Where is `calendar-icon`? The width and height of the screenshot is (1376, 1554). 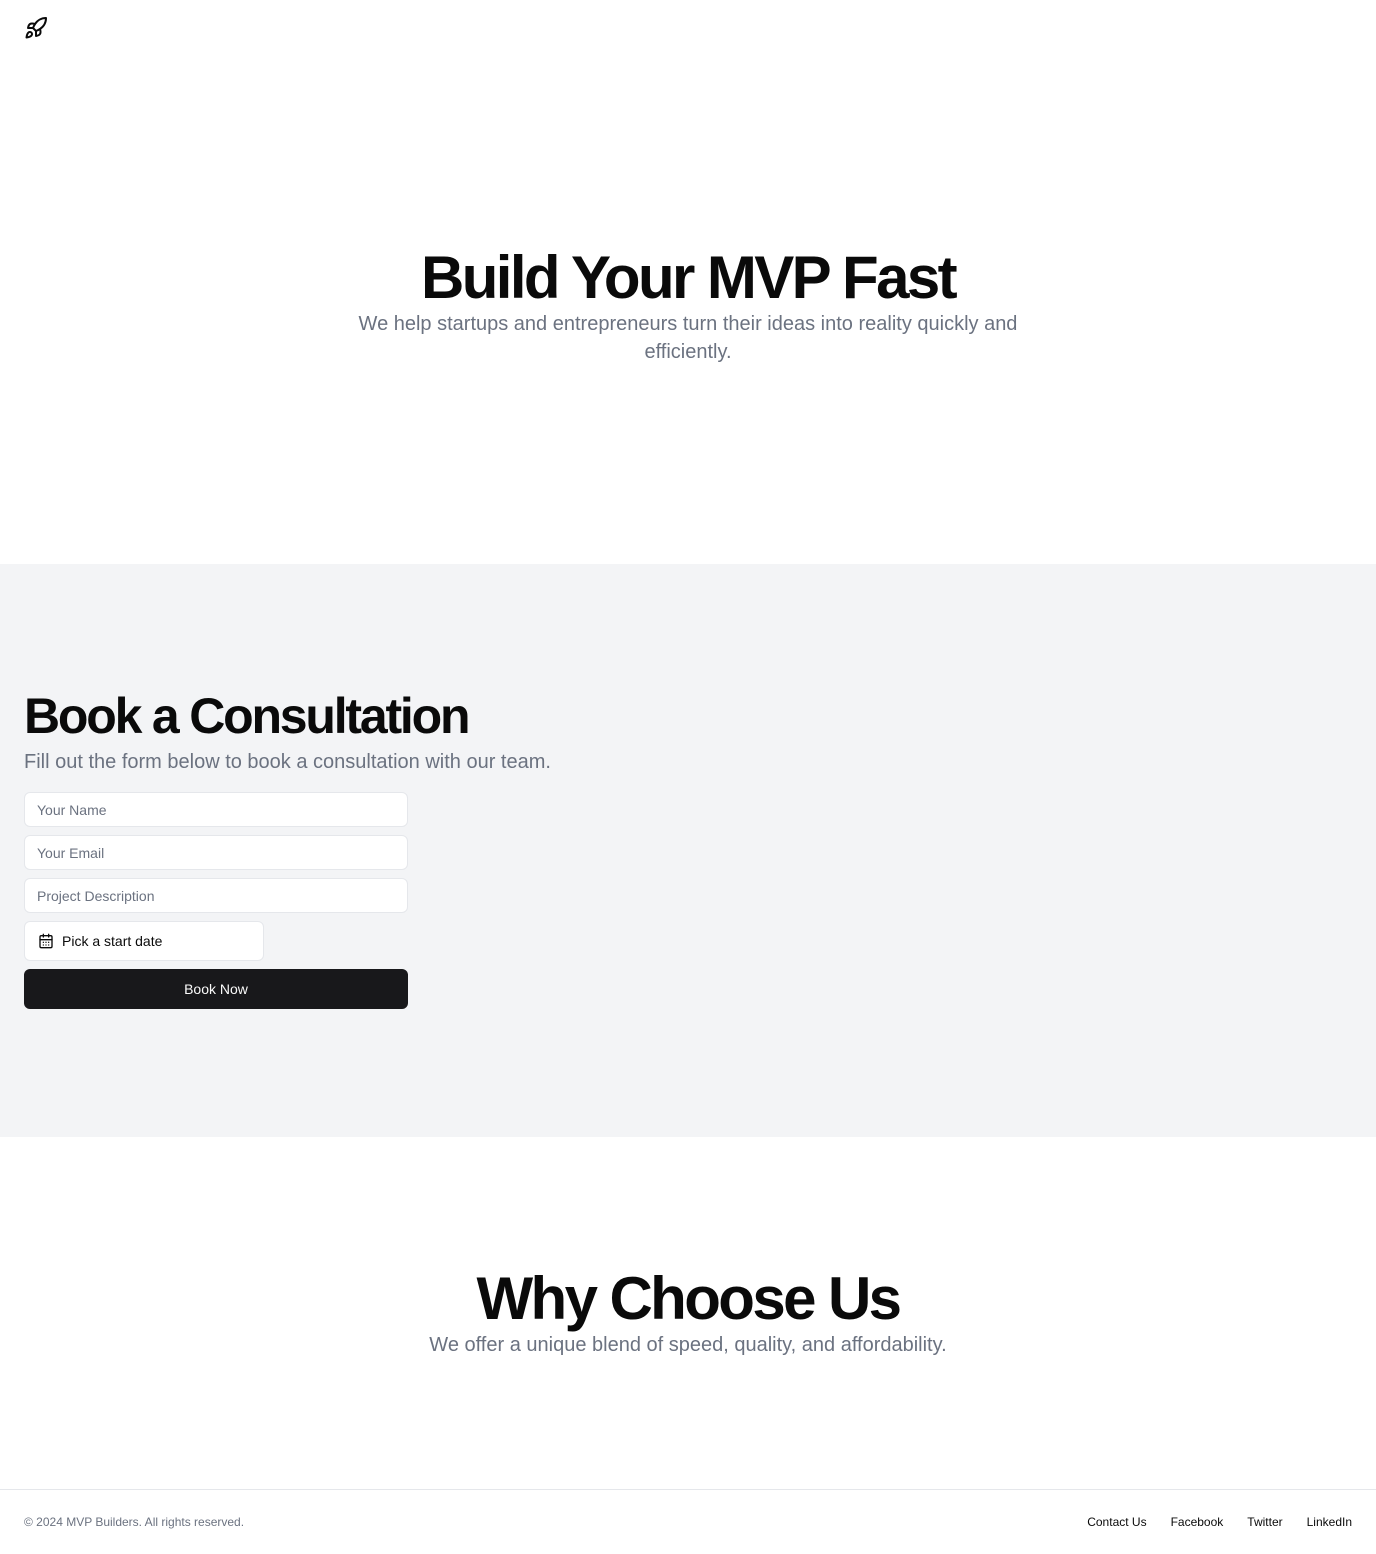
calendar-icon is located at coordinates (46, 941).